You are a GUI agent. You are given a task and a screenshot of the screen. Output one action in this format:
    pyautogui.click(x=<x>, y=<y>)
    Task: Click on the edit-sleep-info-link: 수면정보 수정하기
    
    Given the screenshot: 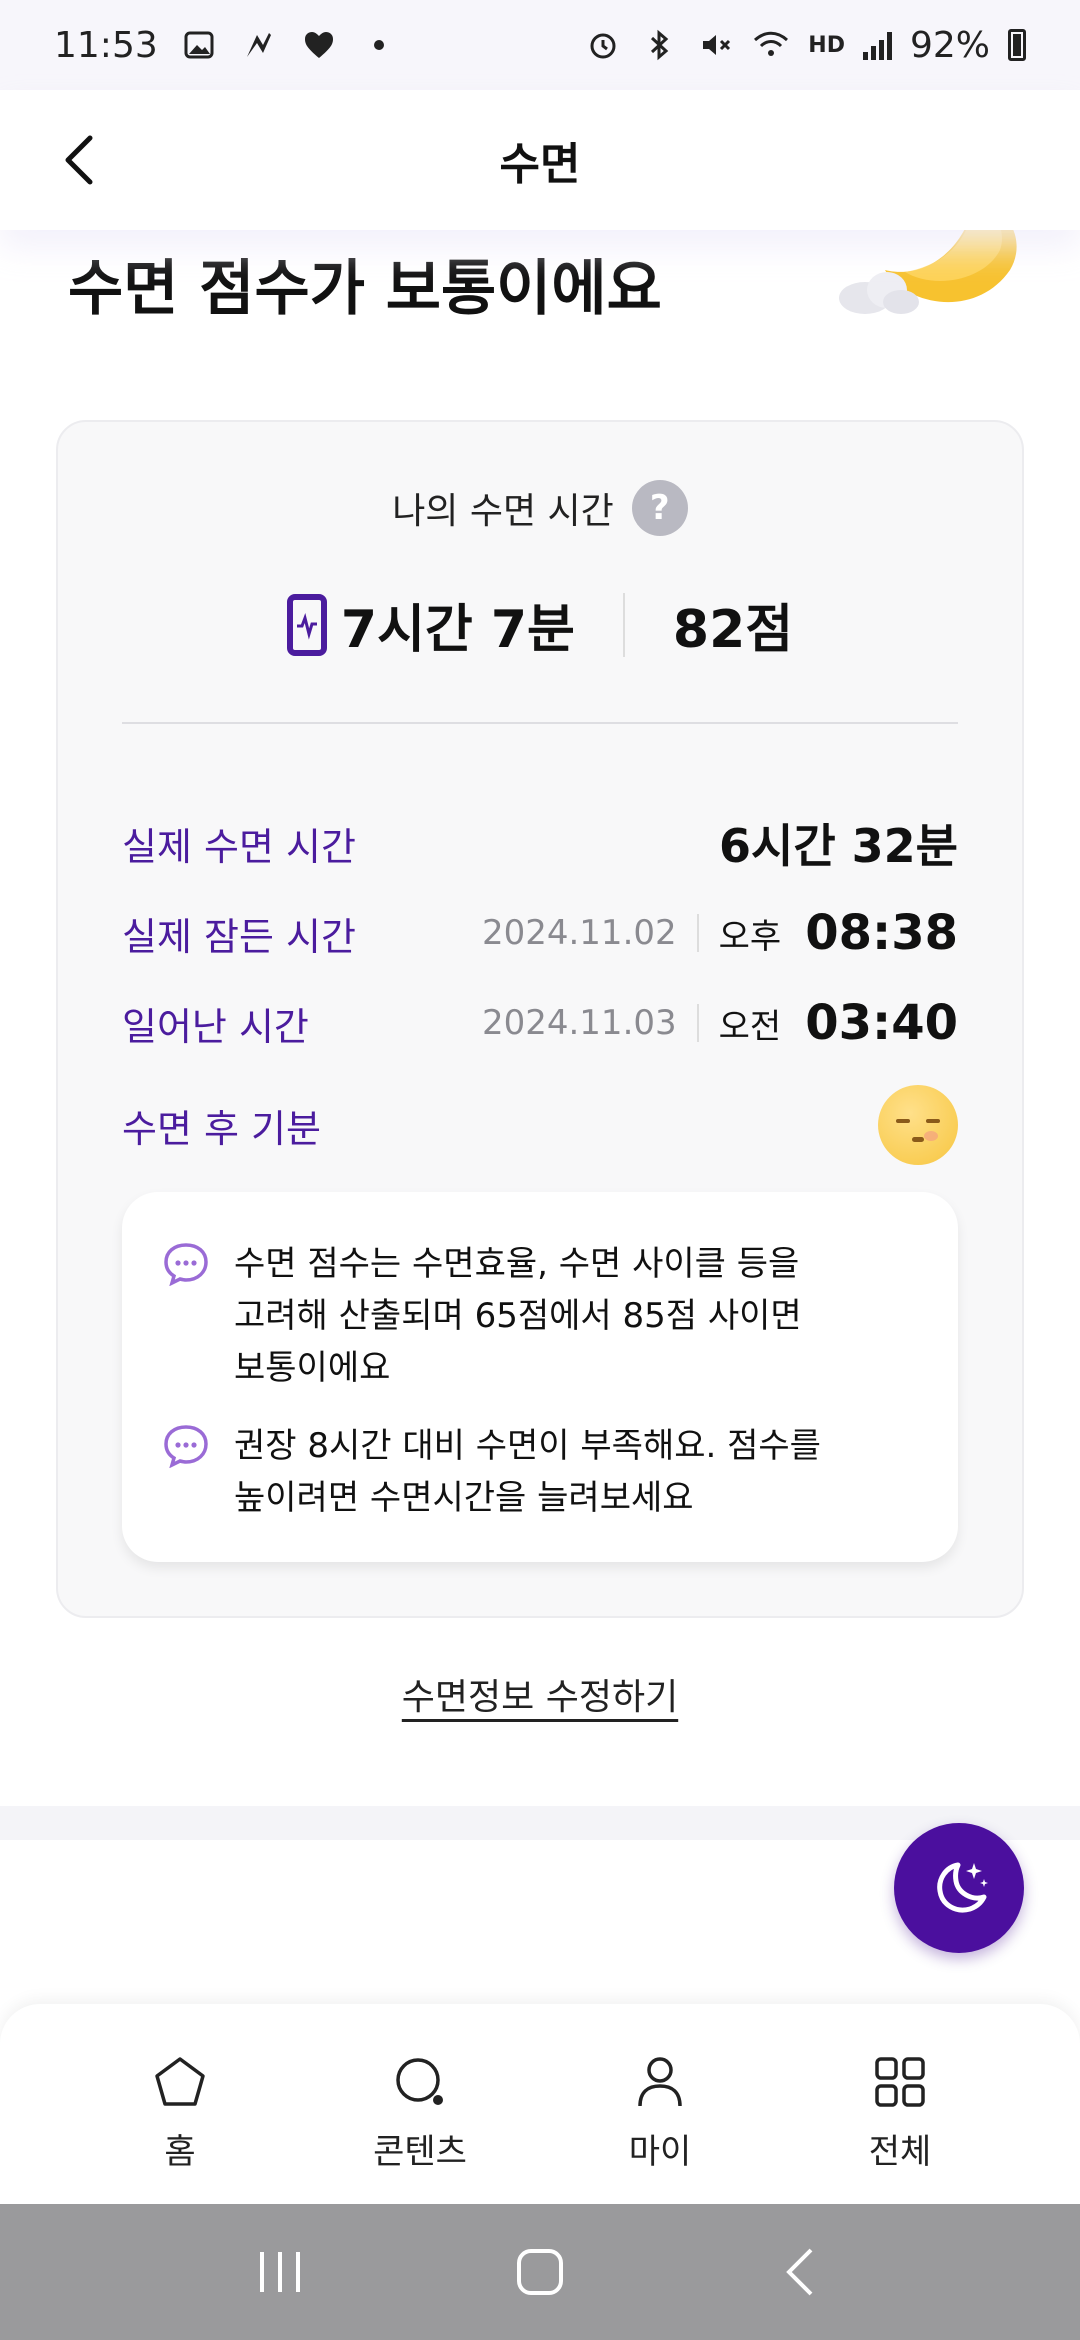 What is the action you would take?
    pyautogui.click(x=540, y=1697)
    